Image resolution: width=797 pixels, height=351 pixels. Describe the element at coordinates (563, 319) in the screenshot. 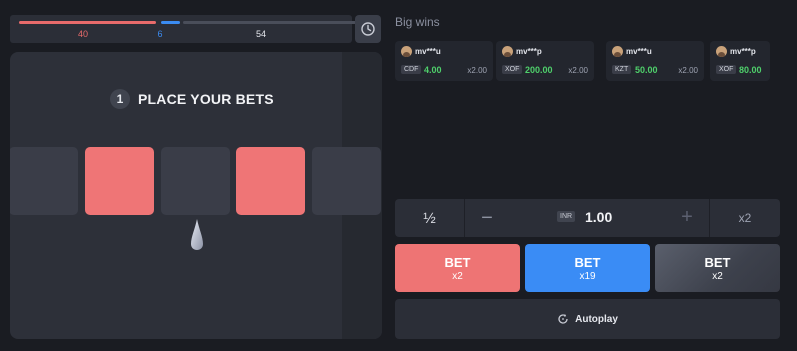

I see `autoplay-icon` at that location.